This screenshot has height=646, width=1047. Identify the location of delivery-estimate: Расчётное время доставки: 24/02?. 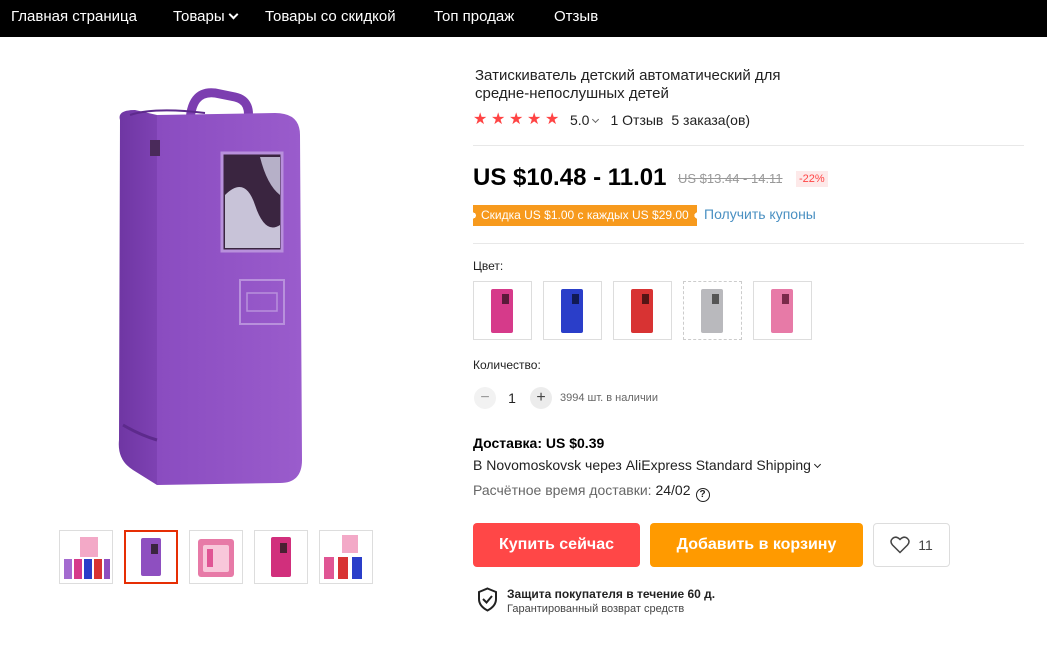
(591, 492).